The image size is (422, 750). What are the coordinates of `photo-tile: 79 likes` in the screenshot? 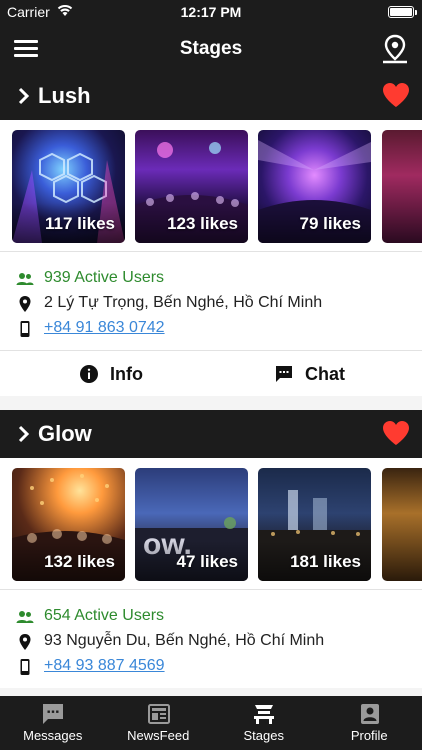 It's located at (314, 186).